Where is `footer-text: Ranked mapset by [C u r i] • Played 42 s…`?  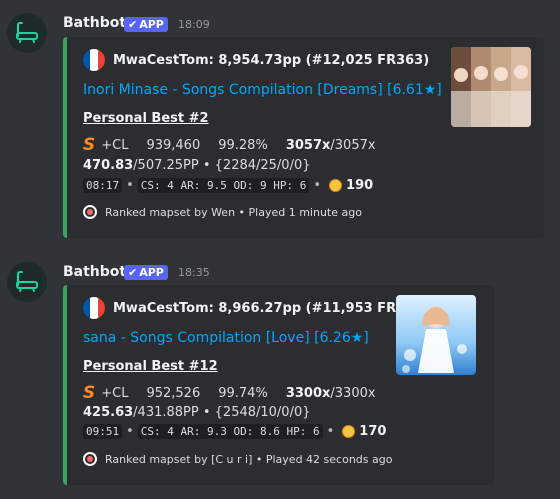 footer-text: Ranked mapset by [C u r i] • Played 42 s… is located at coordinates (249, 459).